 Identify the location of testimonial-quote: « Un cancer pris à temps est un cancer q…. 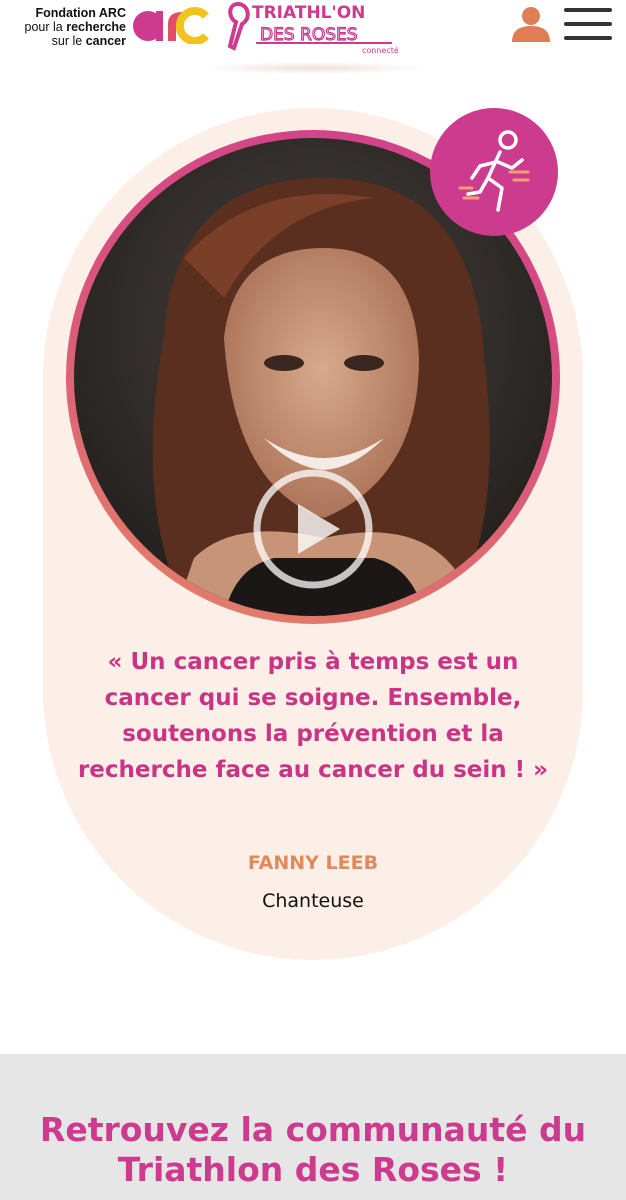
(313, 716).